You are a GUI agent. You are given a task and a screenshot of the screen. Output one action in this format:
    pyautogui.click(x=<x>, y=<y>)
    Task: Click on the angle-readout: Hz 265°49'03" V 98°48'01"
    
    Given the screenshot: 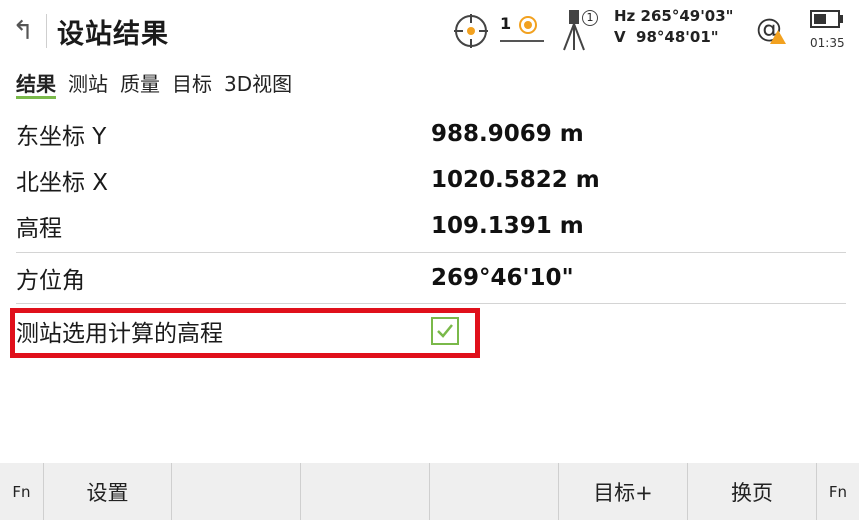 What is the action you would take?
    pyautogui.click(x=673, y=27)
    